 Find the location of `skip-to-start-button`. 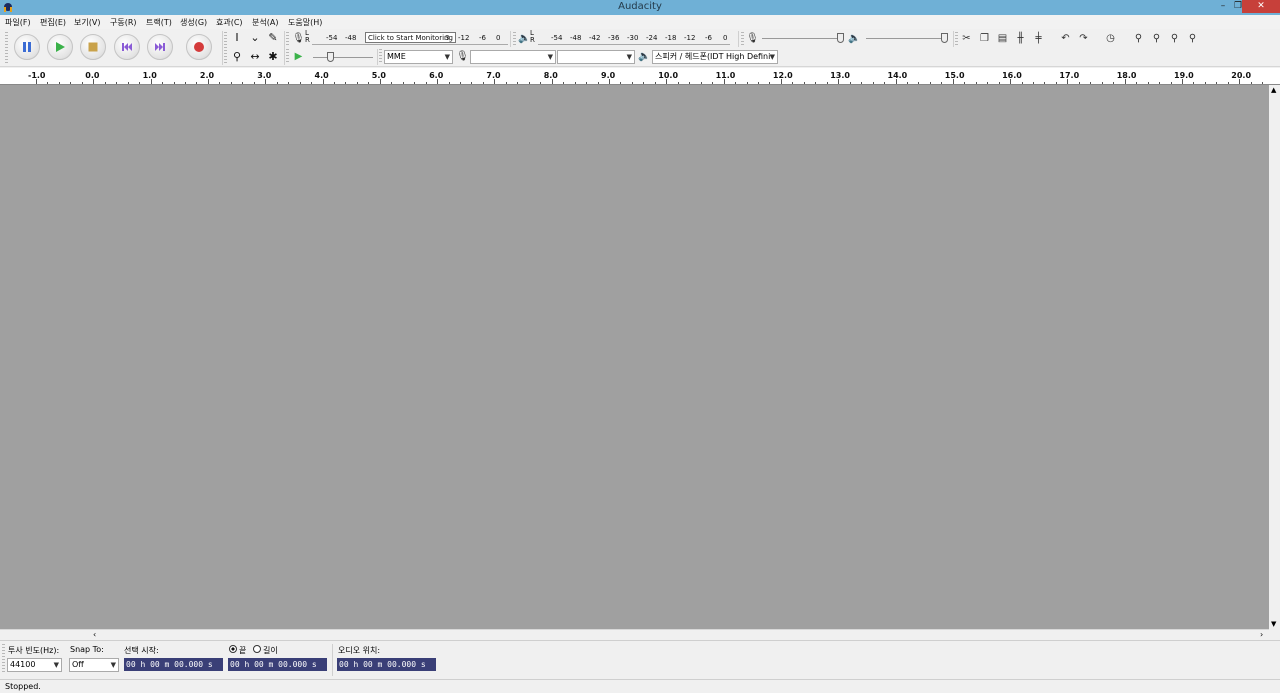

skip-to-start-button is located at coordinates (127, 47).